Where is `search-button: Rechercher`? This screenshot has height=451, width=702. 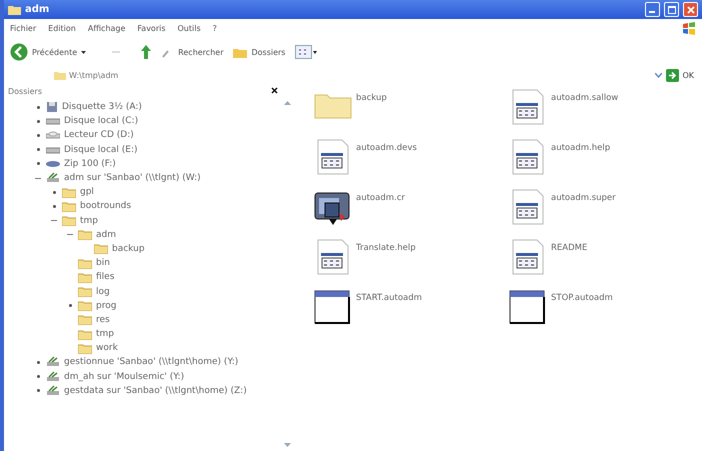
search-button: Rechercher is located at coordinates (193, 52).